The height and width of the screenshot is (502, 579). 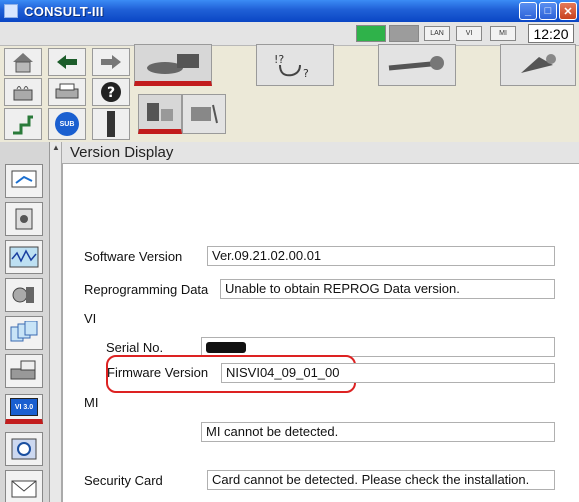 I want to click on scroll-up-icon: ▲, so click(x=56, y=148).